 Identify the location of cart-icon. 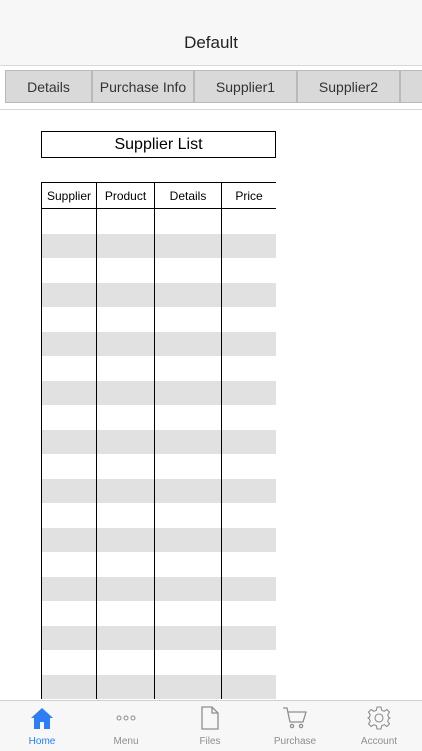
(295, 718).